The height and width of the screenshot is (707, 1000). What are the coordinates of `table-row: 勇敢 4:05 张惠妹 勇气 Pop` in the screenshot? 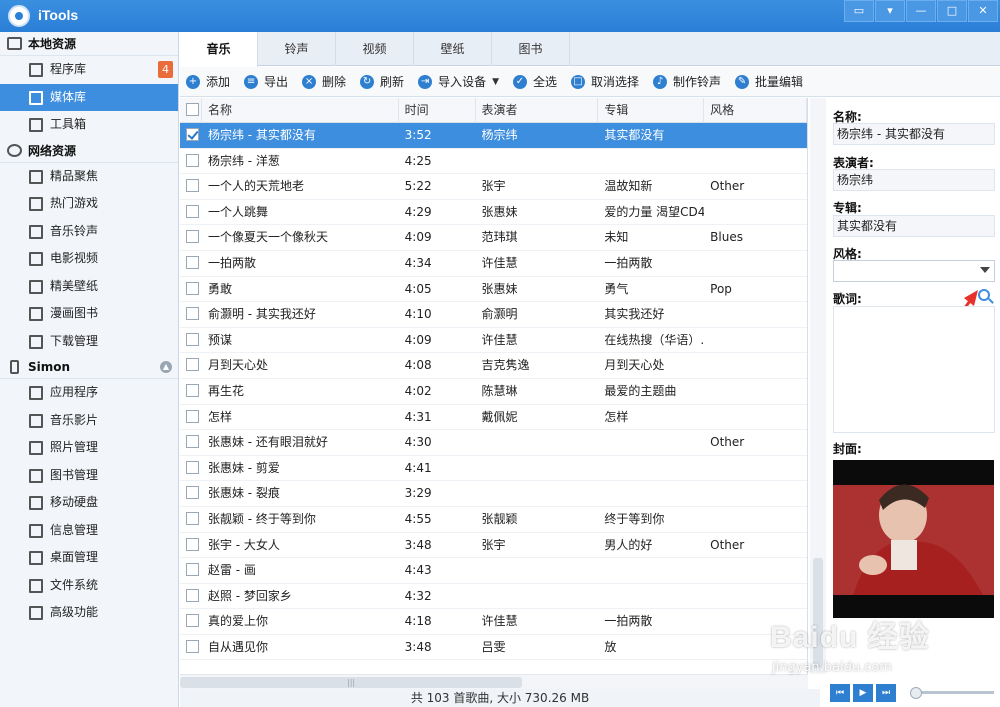 It's located at (493, 290).